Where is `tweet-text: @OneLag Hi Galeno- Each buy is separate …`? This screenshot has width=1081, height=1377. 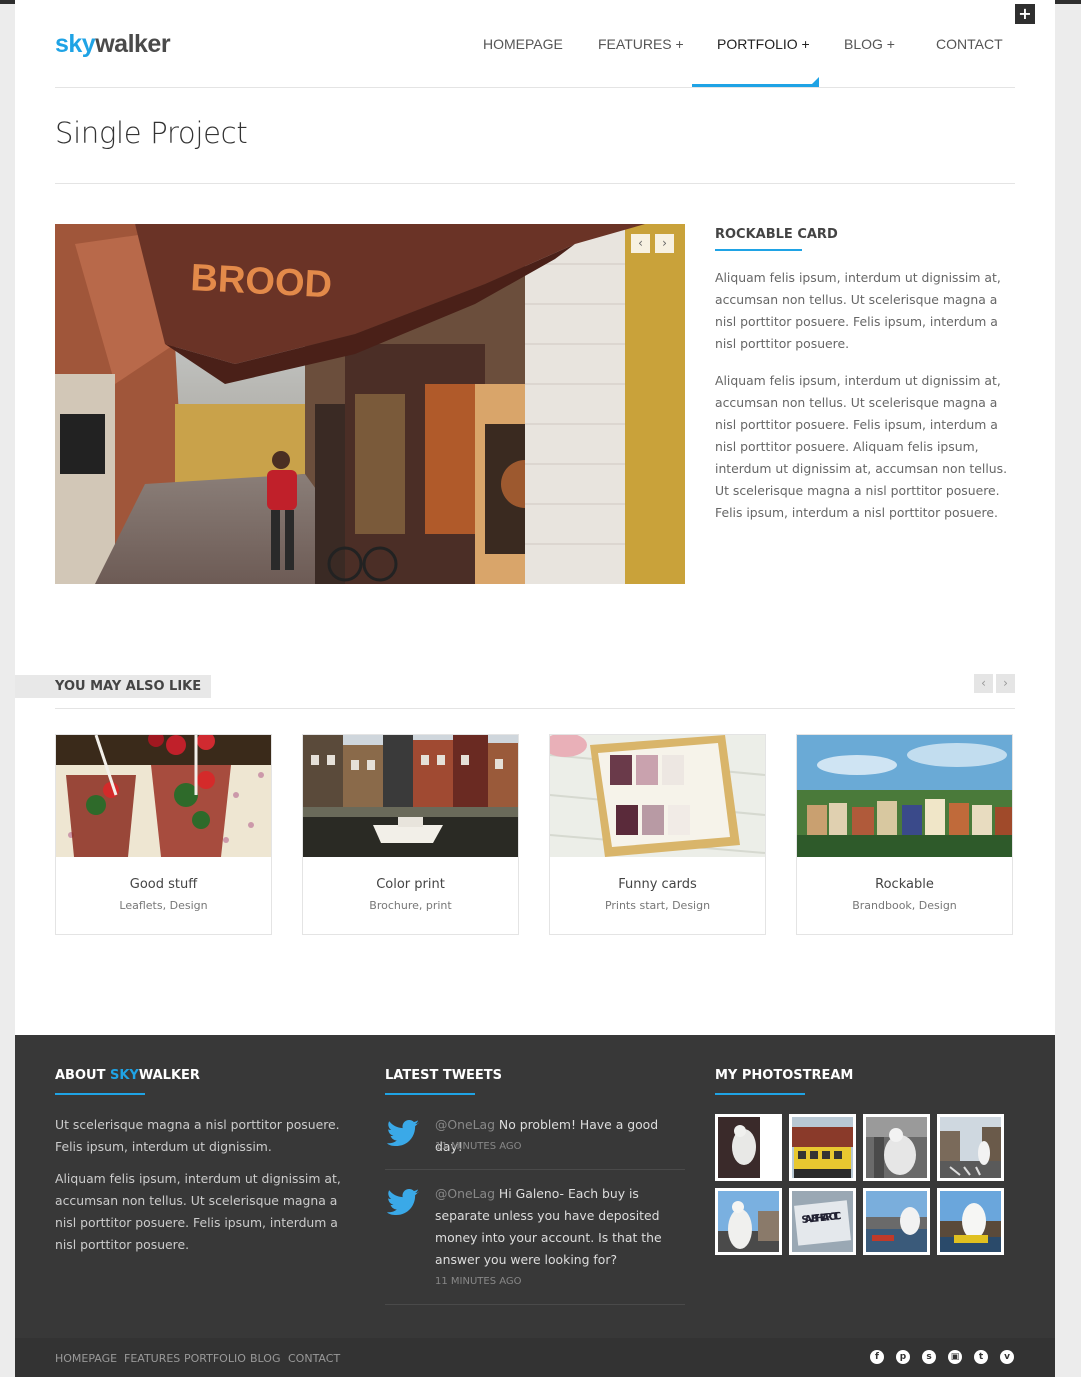 tweet-text: @OneLag Hi Galeno- Each buy is separate … is located at coordinates (548, 1226).